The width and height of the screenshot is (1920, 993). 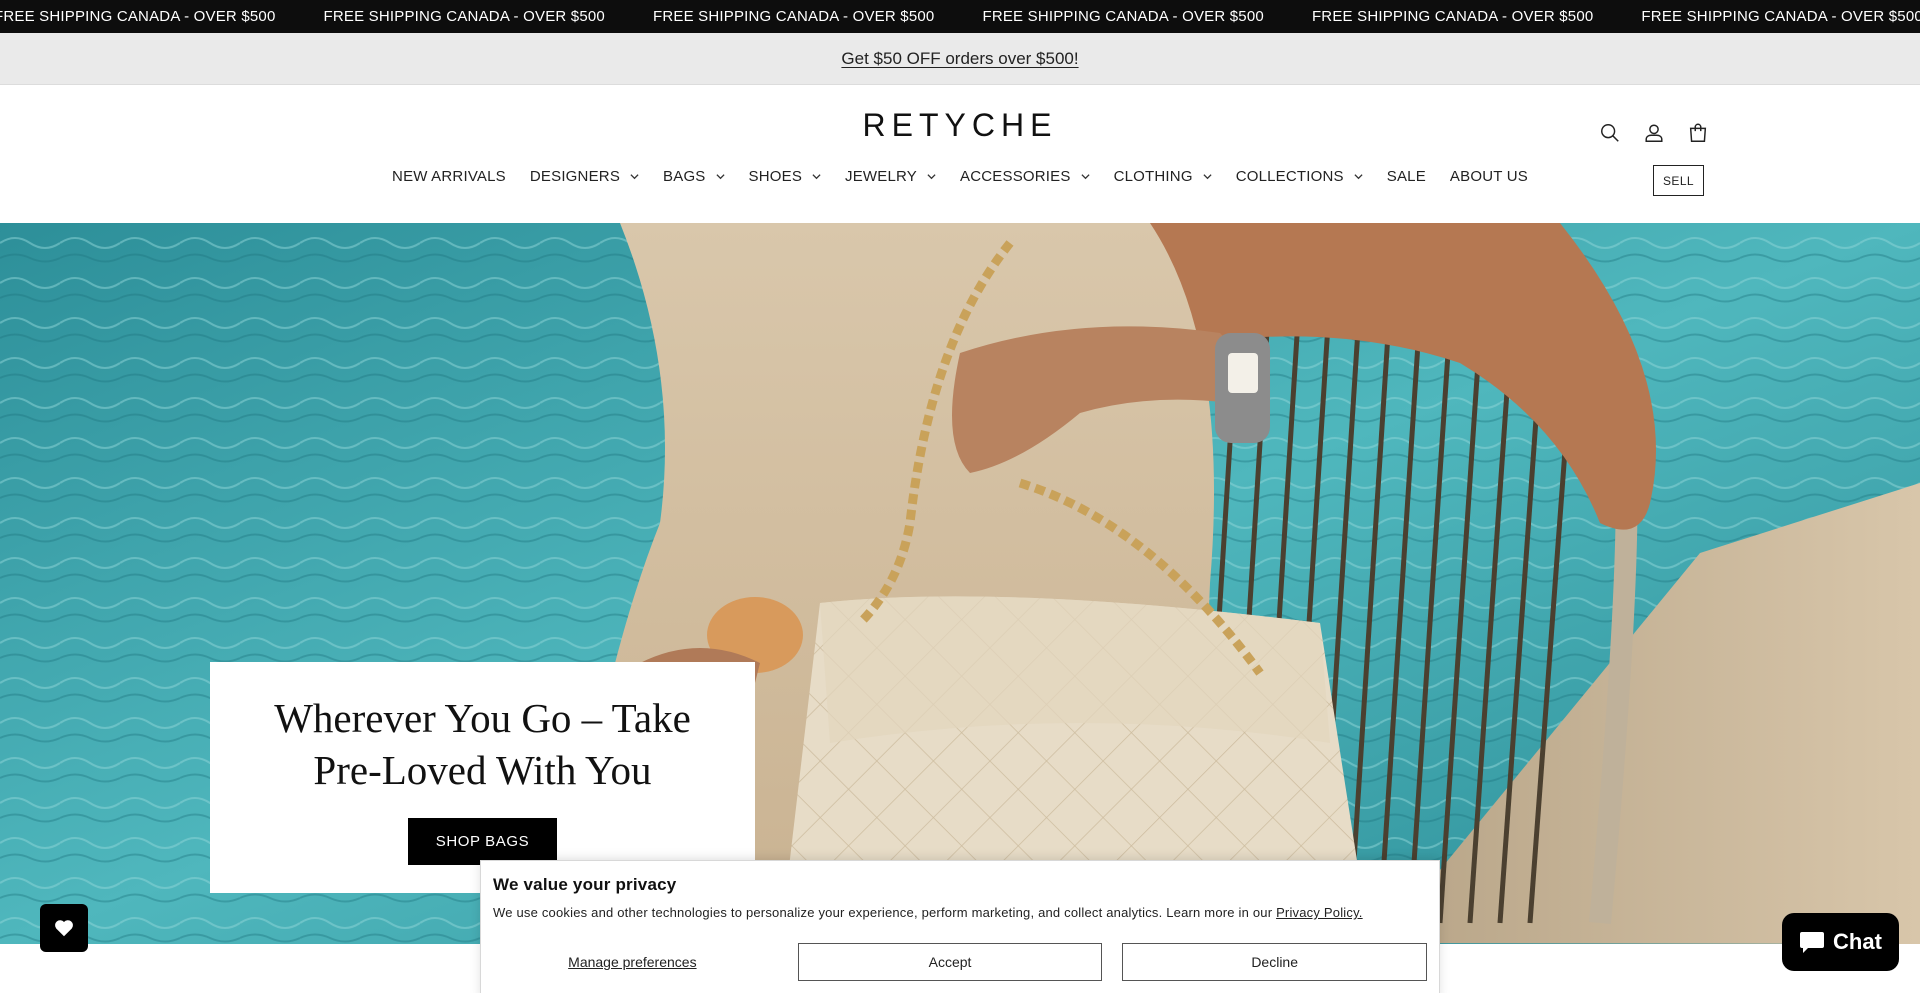 I want to click on cart-icon, so click(x=1698, y=133).